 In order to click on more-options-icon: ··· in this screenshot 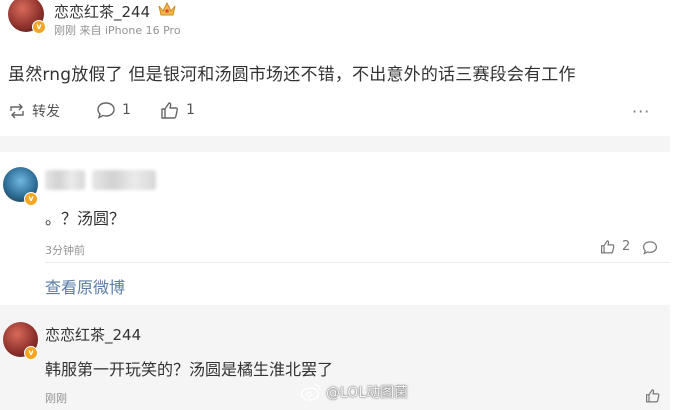, I will do `click(641, 111)`.